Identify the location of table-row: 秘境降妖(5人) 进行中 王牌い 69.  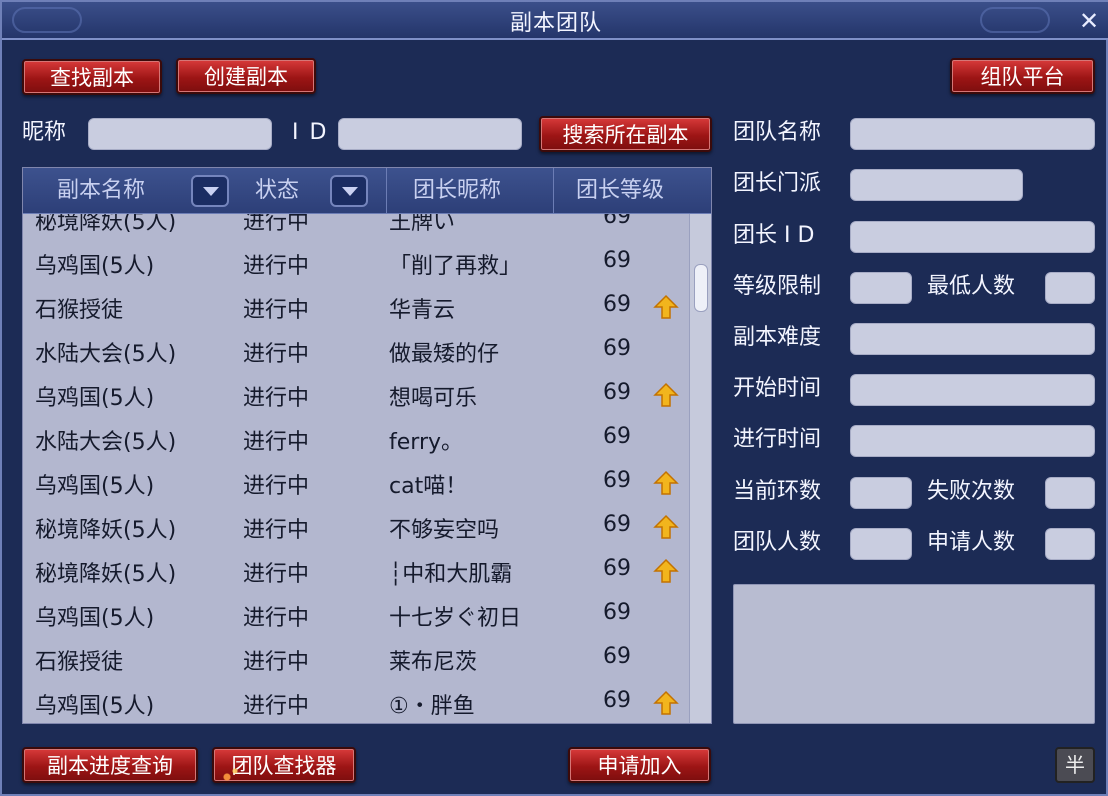
(356, 228).